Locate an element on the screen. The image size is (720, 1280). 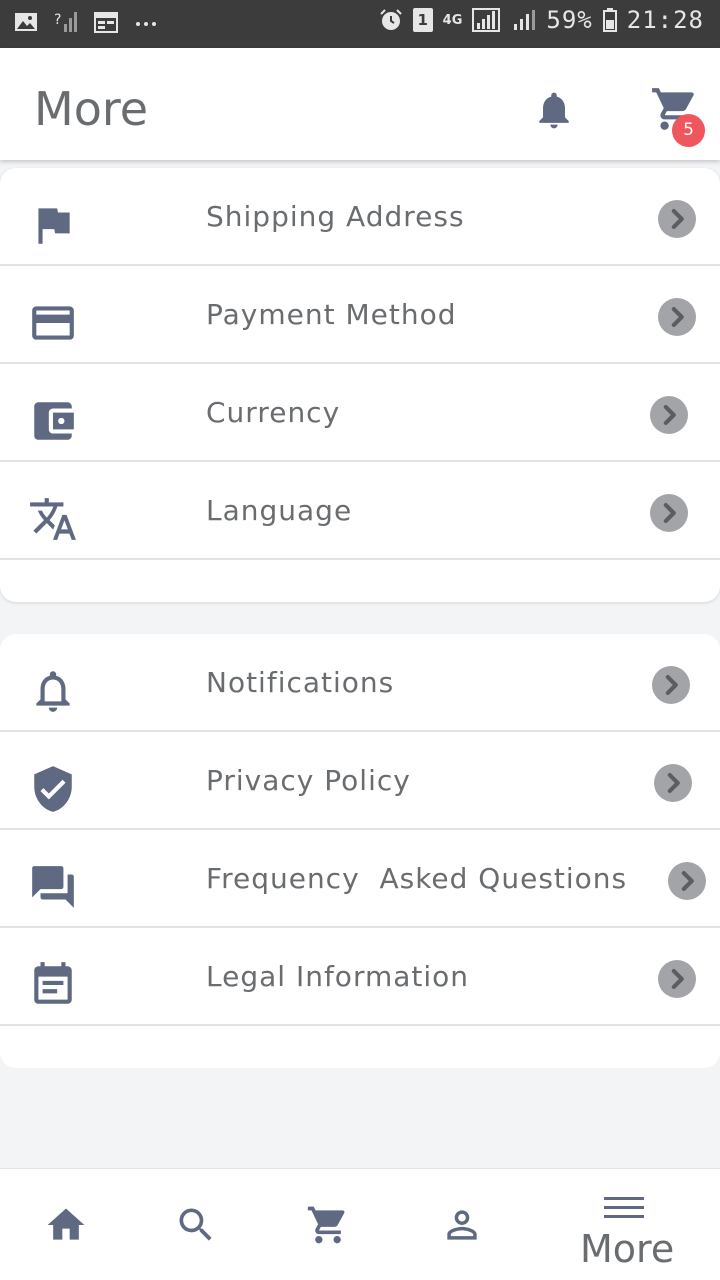
home-icon is located at coordinates (66, 1224).